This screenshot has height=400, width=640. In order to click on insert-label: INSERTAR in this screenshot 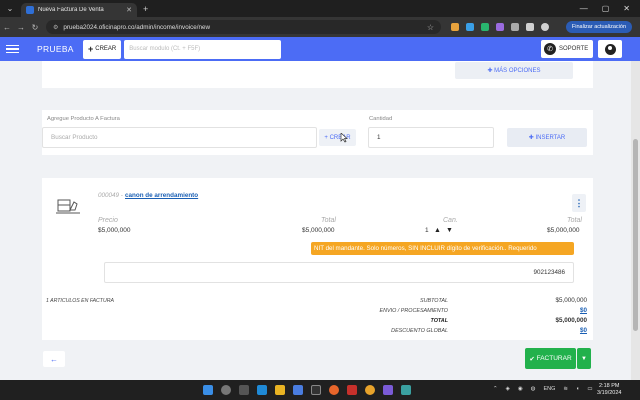, I will do `click(550, 137)`.